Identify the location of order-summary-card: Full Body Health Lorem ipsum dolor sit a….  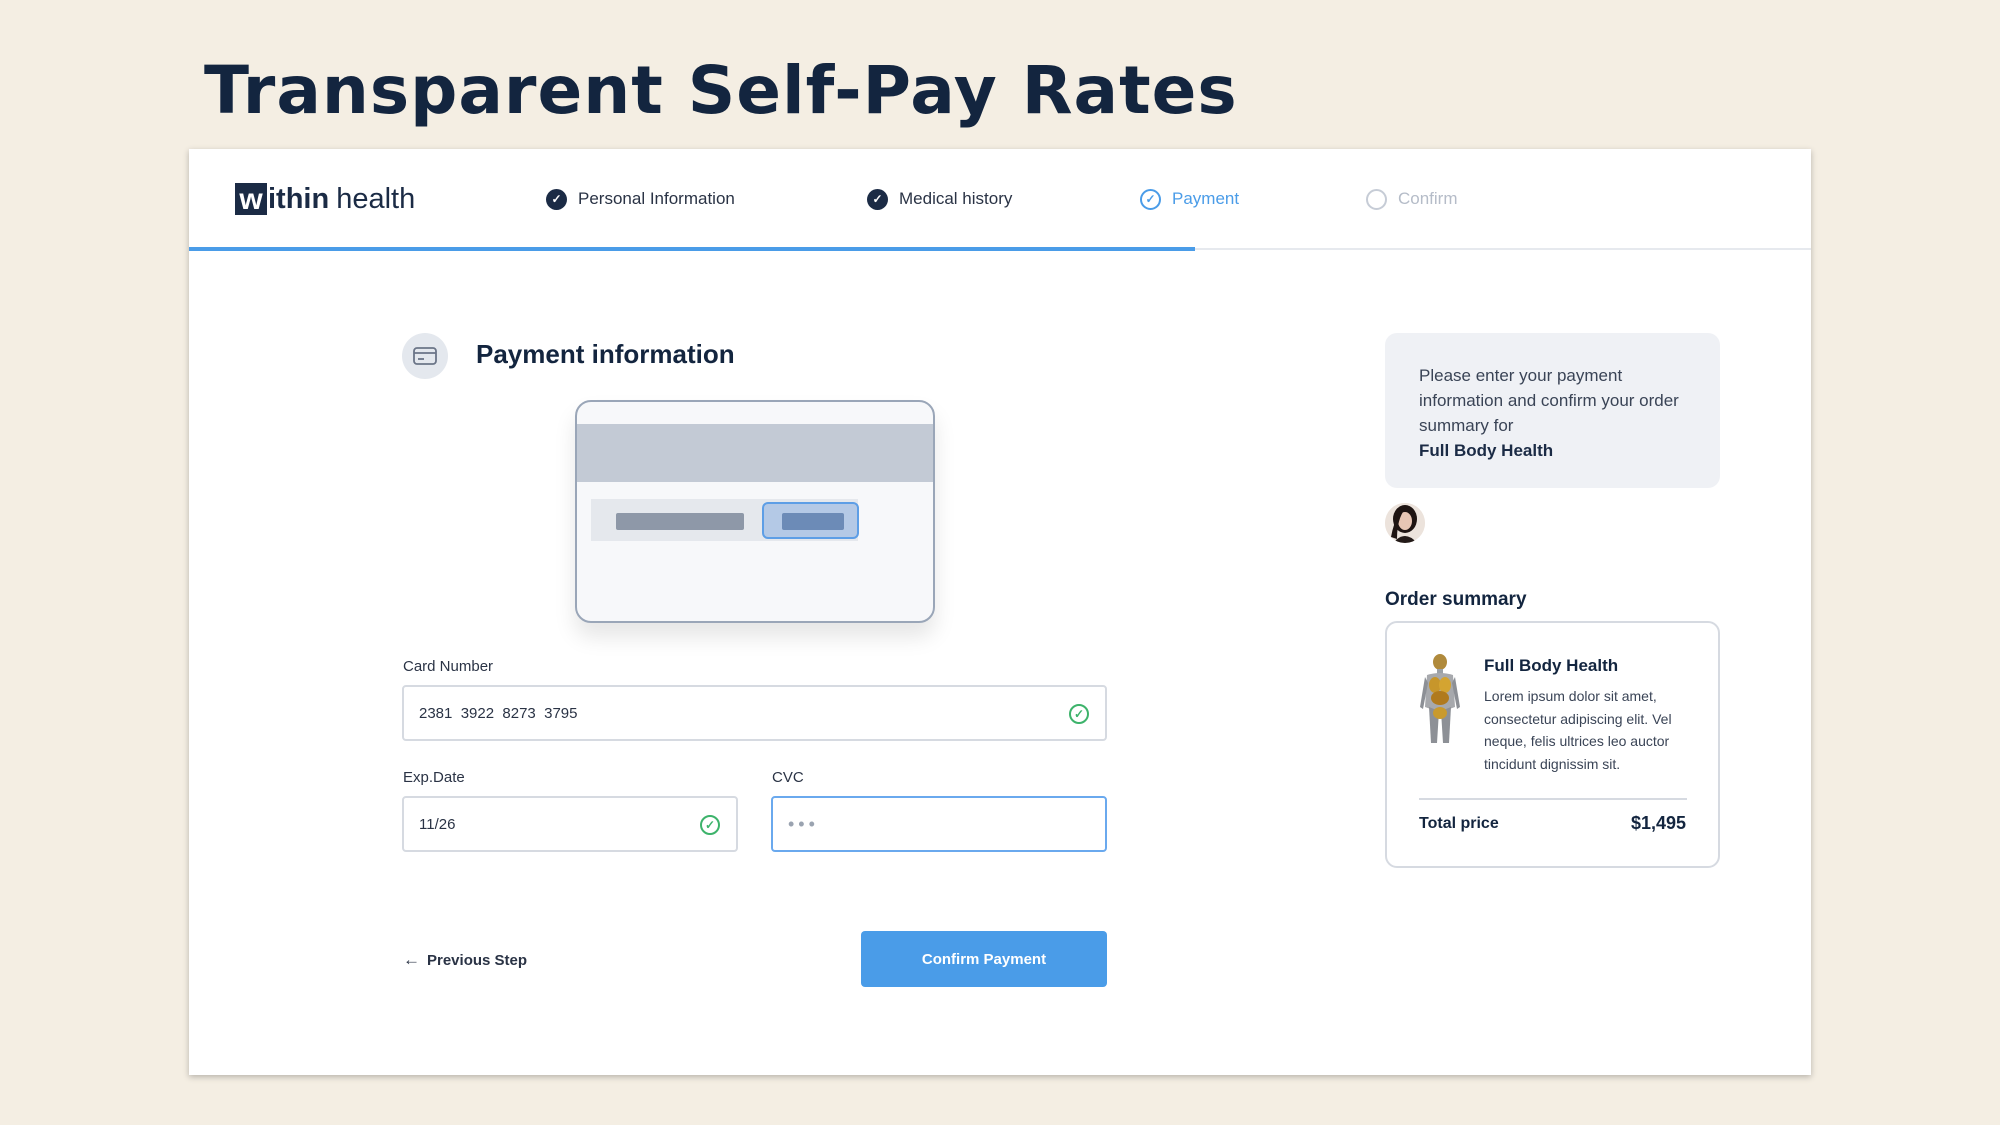
(1552, 744).